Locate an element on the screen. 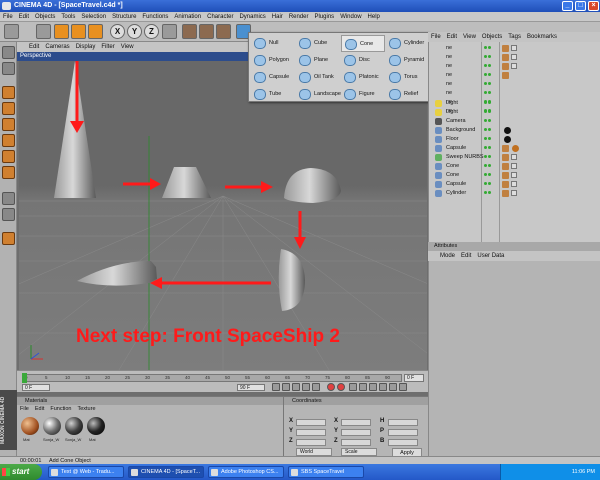  live-select-icon is located at coordinates (43, 31).